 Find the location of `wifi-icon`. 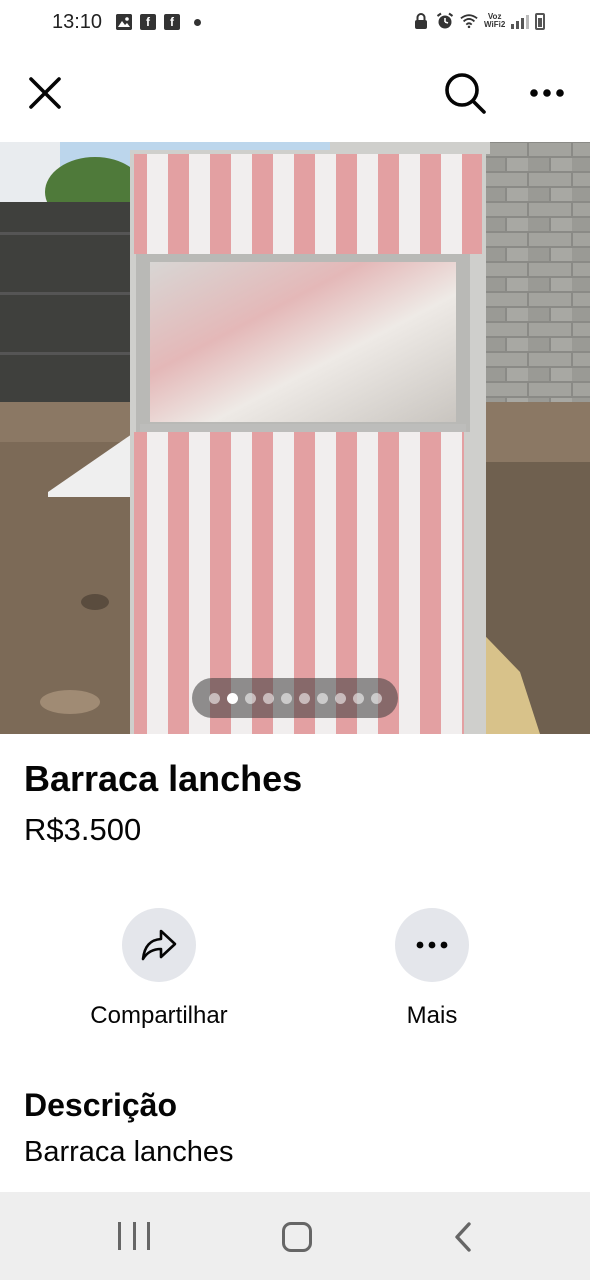

wifi-icon is located at coordinates (469, 21).